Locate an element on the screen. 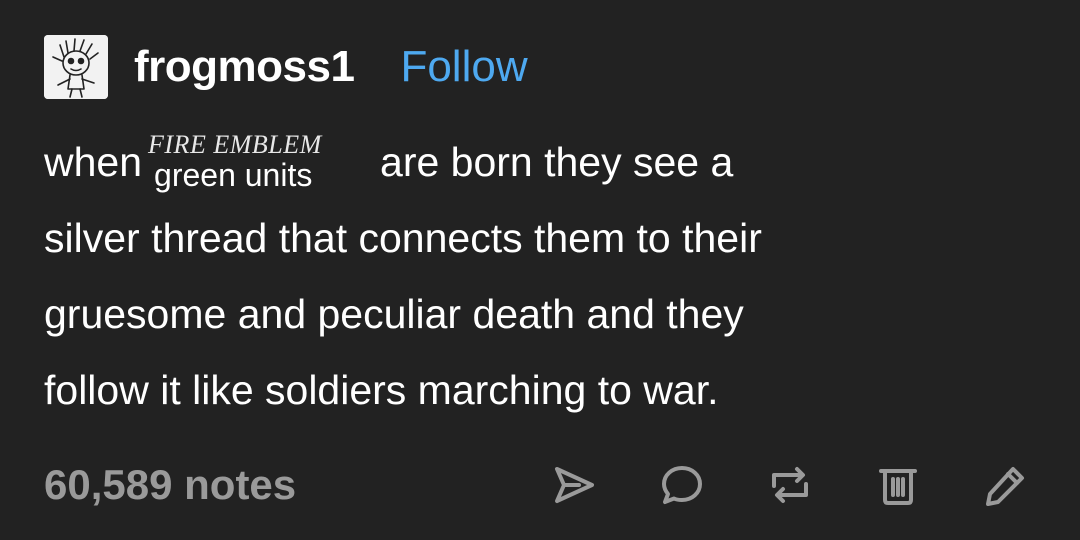  pencil-icon is located at coordinates (1005, 486).